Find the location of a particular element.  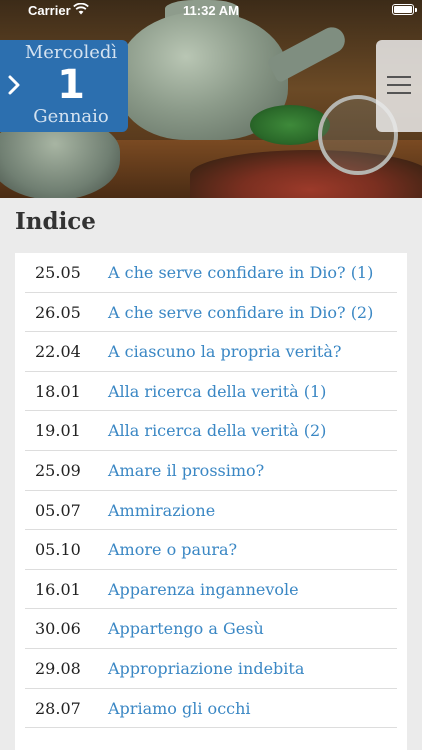

battery-icon is located at coordinates (404, 9).